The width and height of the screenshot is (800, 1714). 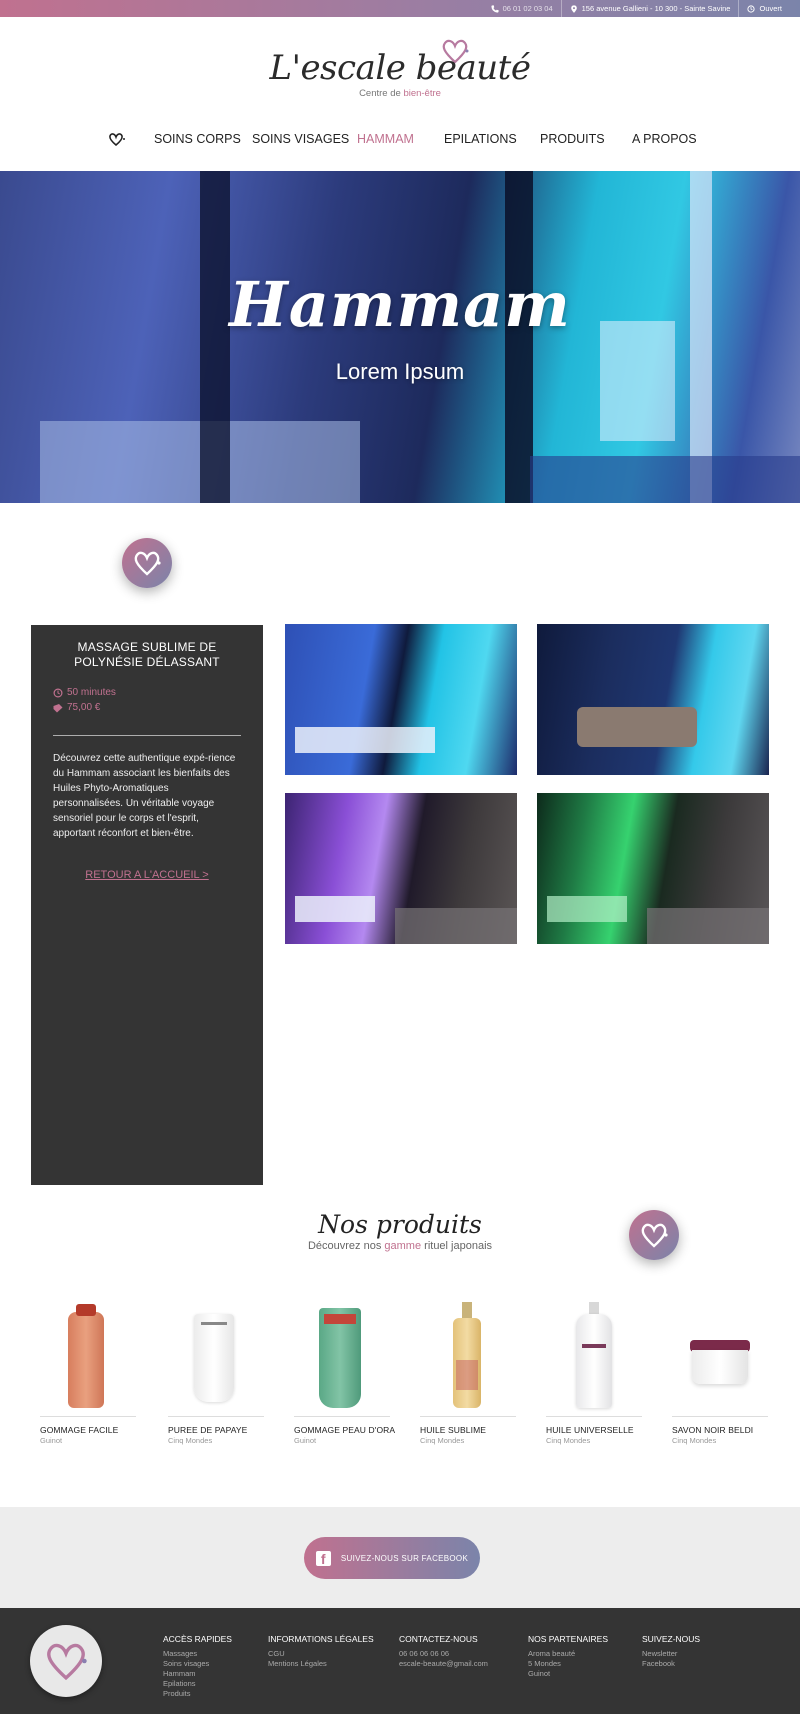 I want to click on heart-home-icon, so click(x=117, y=139).